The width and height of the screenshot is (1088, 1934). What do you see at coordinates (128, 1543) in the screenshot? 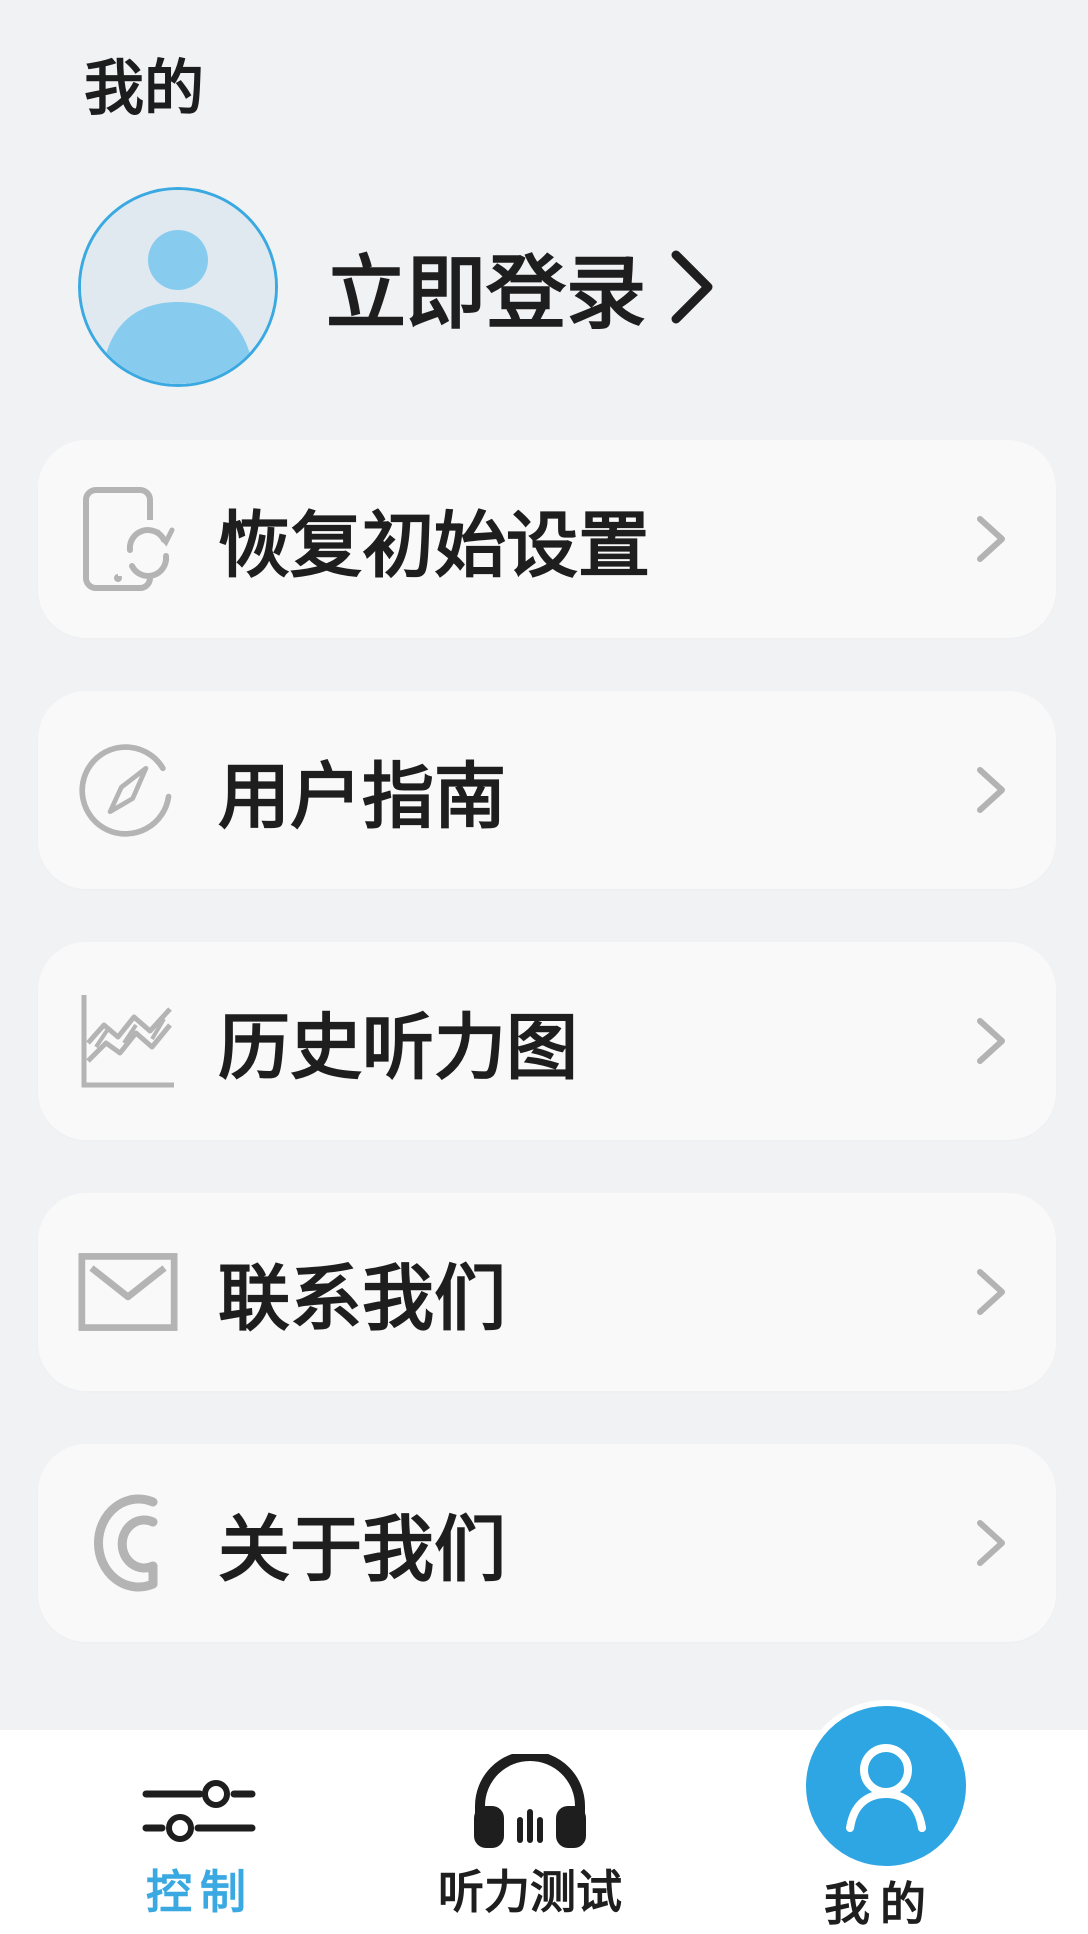
I see `about-logo-icon` at bounding box center [128, 1543].